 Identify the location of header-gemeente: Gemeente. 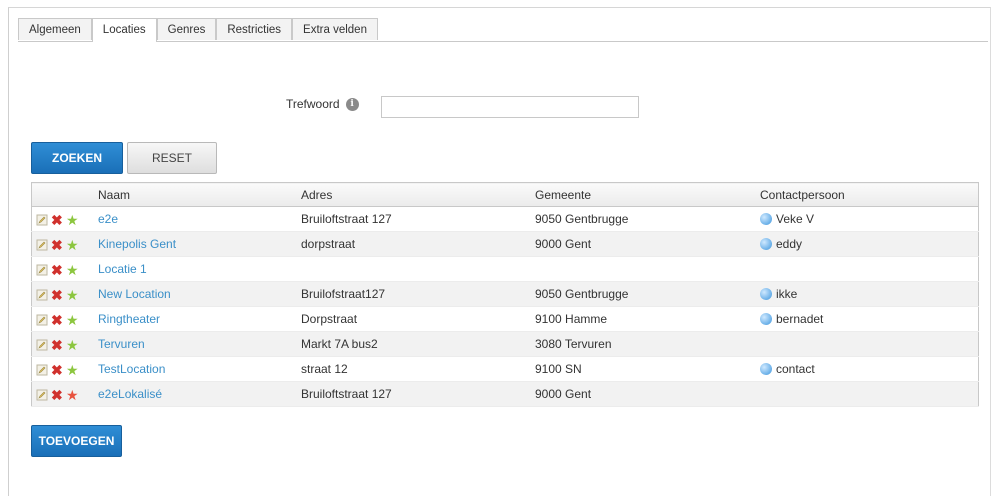
(647, 194).